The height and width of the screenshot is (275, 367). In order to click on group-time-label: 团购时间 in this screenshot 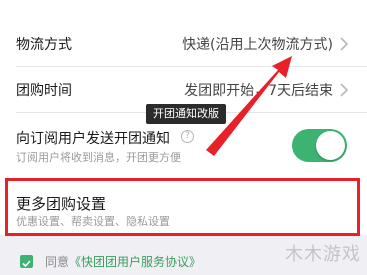, I will do `click(44, 91)`.